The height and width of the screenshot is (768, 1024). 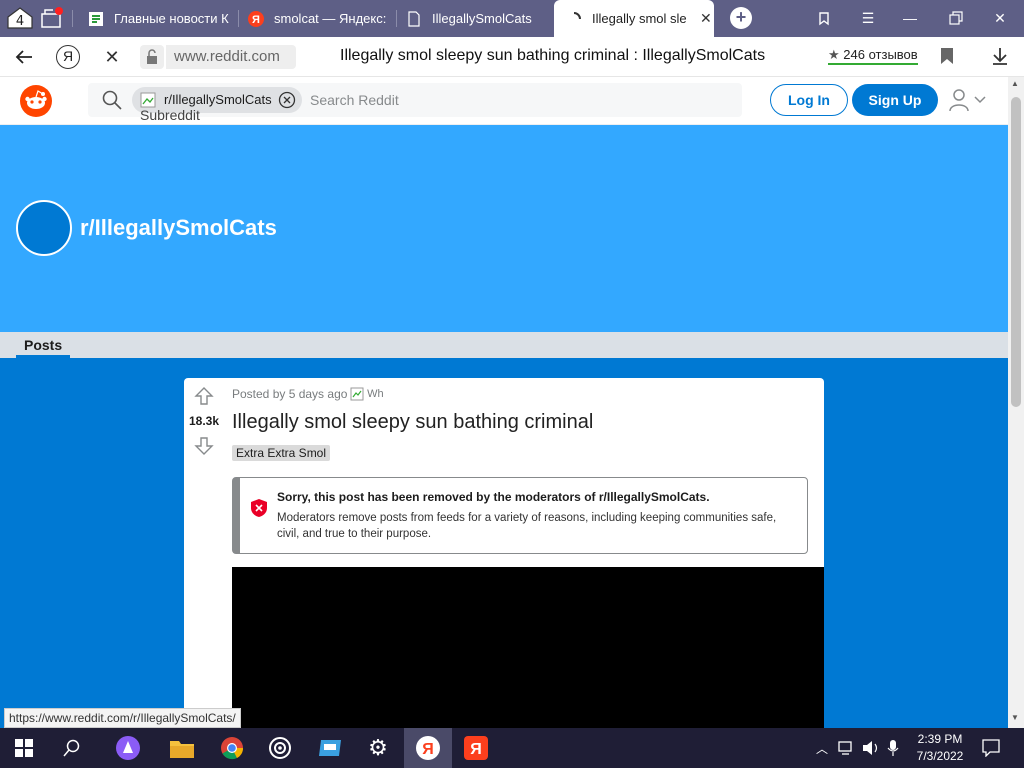 I want to click on stop-loading-icon: ✕, so click(x=112, y=57).